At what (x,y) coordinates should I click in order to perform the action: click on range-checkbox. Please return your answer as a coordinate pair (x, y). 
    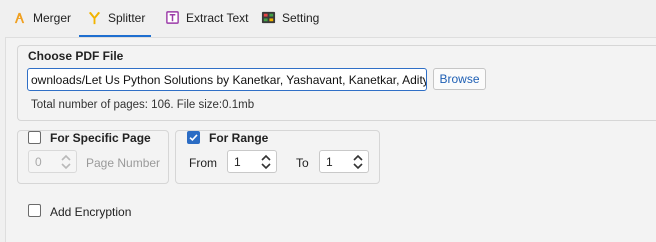
    Looking at the image, I should click on (193, 137).